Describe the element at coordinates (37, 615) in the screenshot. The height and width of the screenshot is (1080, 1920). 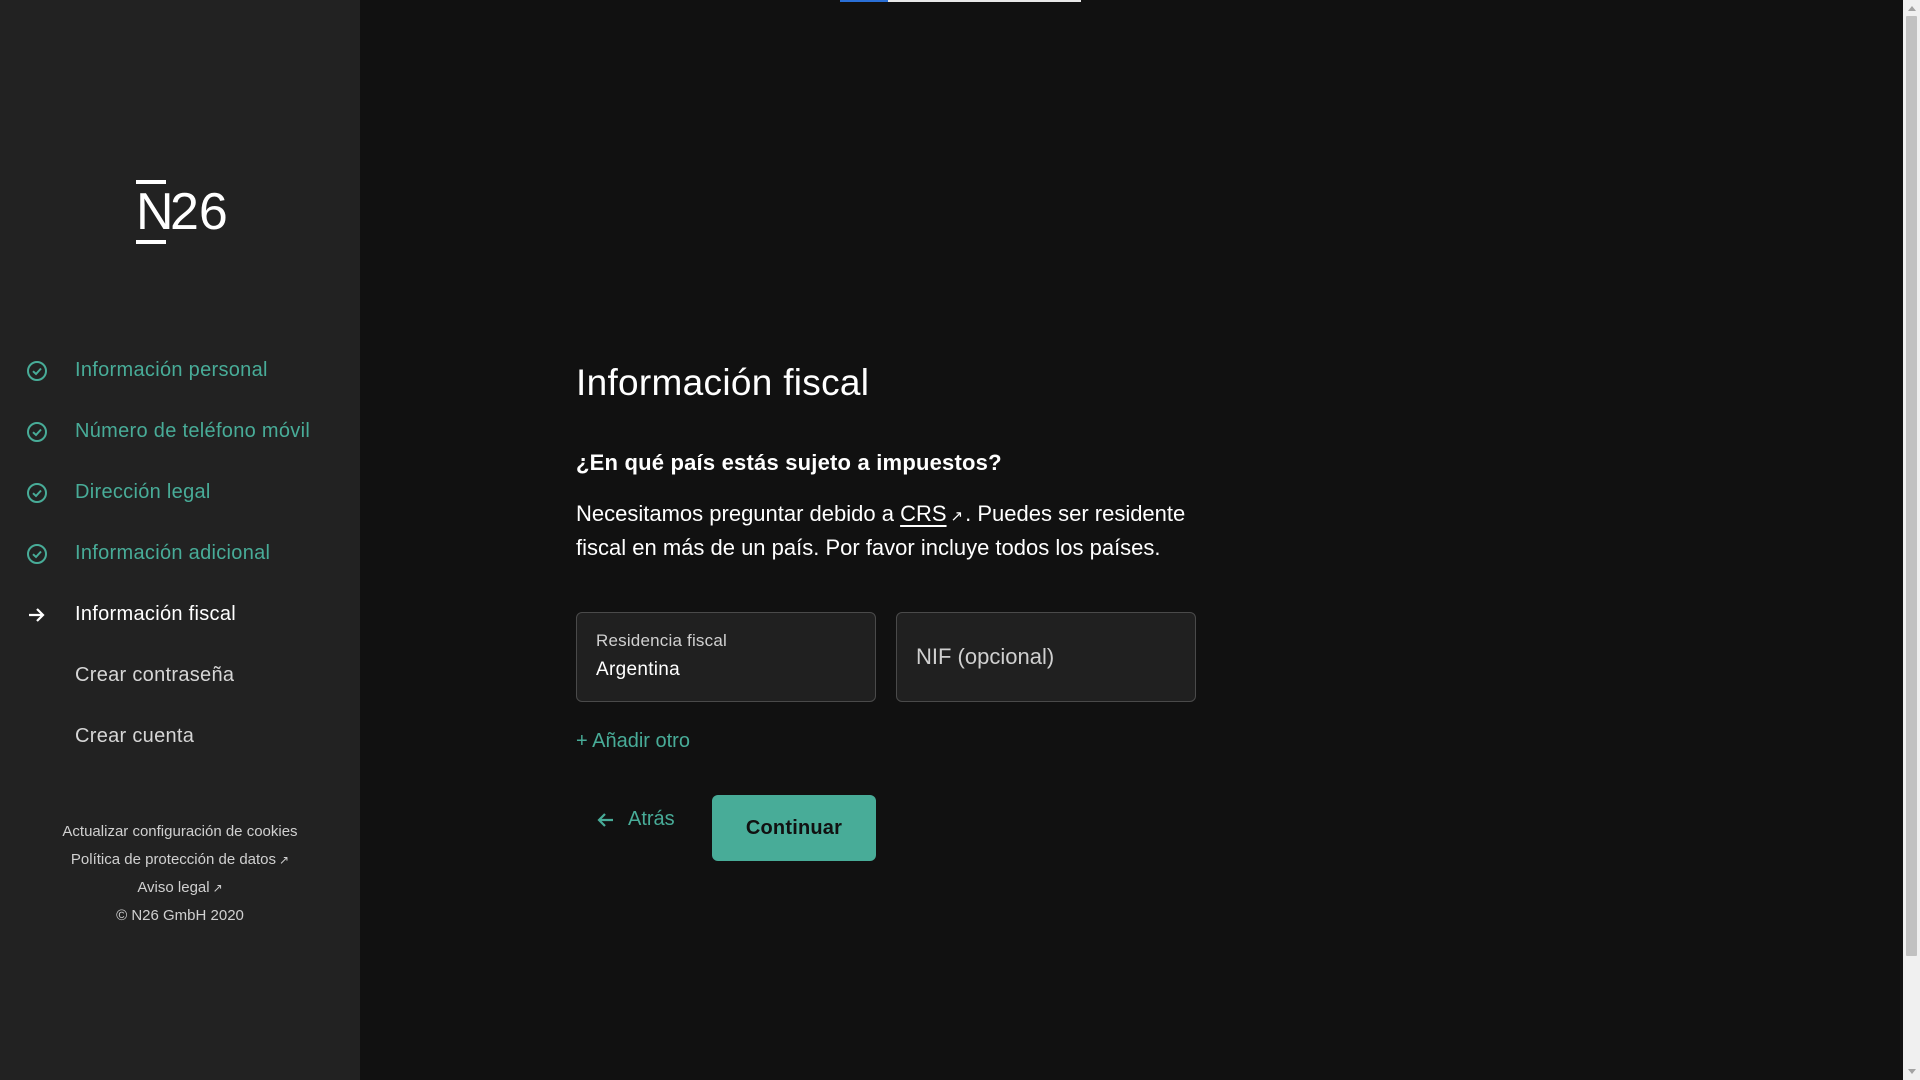
I see `arrow-right-icon` at that location.